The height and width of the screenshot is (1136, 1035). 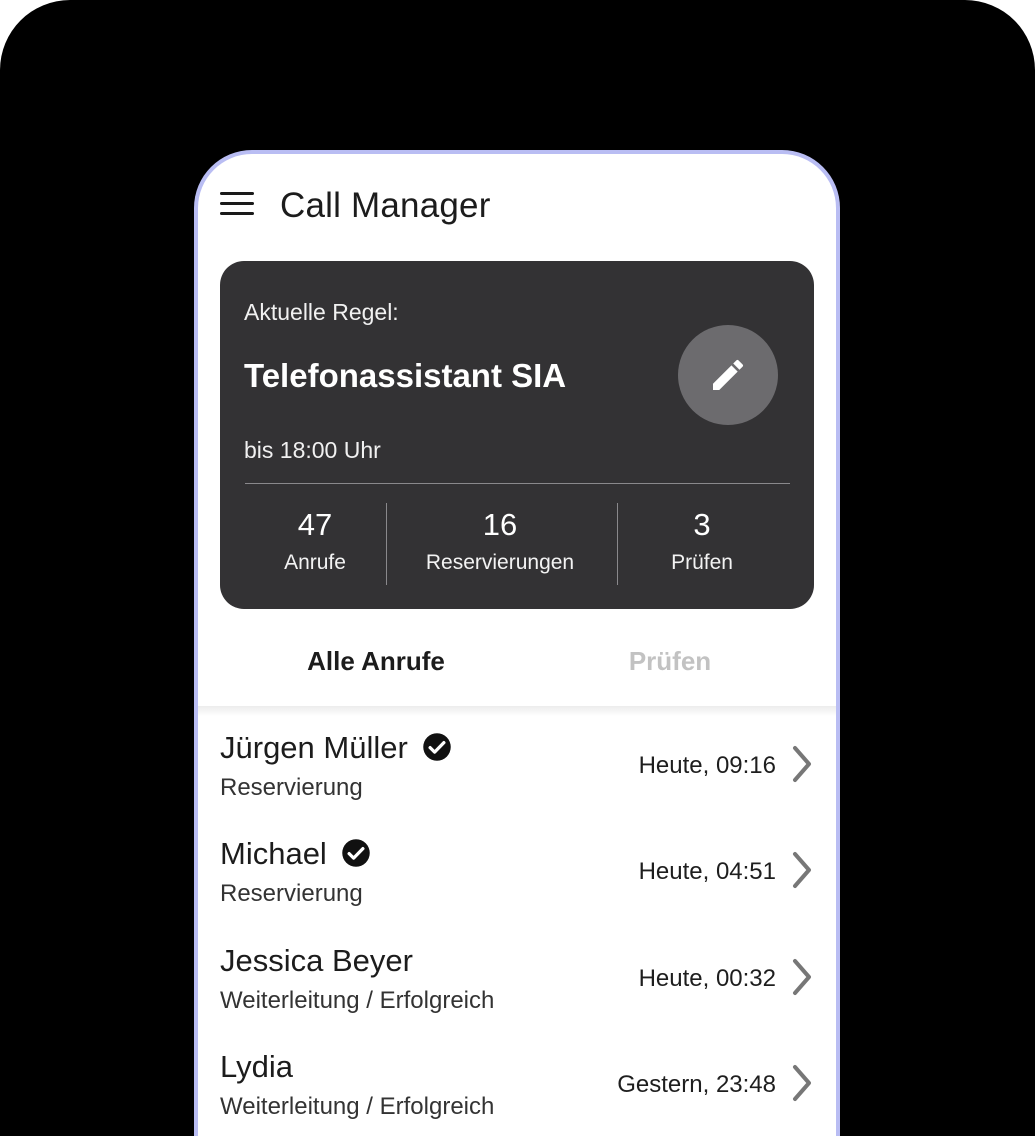 I want to click on stat-reservations-label: Reservierungen, so click(x=500, y=562).